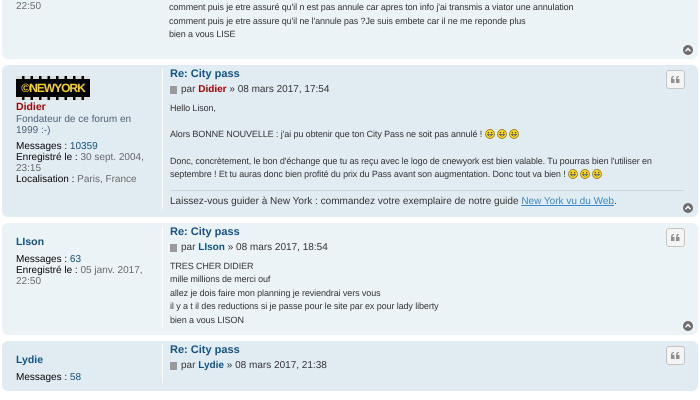  What do you see at coordinates (30, 242) in the screenshot?
I see `username-link: LIson` at bounding box center [30, 242].